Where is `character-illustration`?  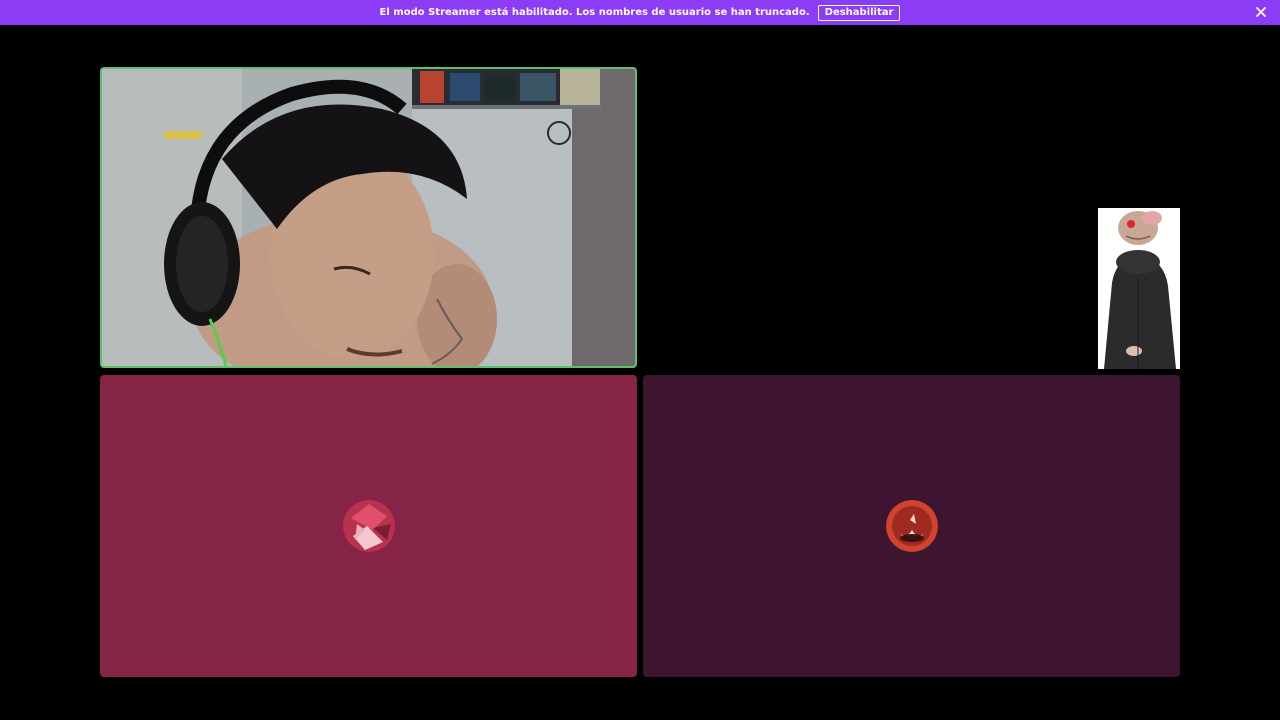
character-illustration is located at coordinates (1139, 288).